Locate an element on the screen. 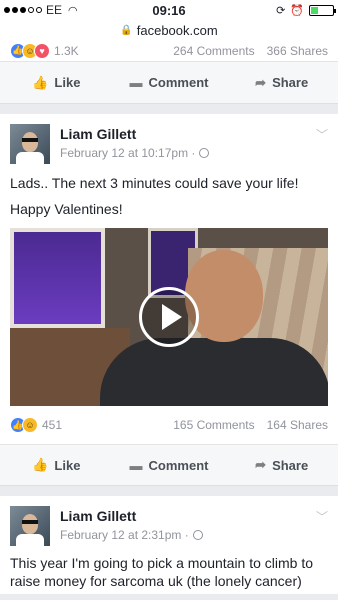 The width and height of the screenshot is (338, 600). alarm-icon: ⏰ is located at coordinates (297, 10).